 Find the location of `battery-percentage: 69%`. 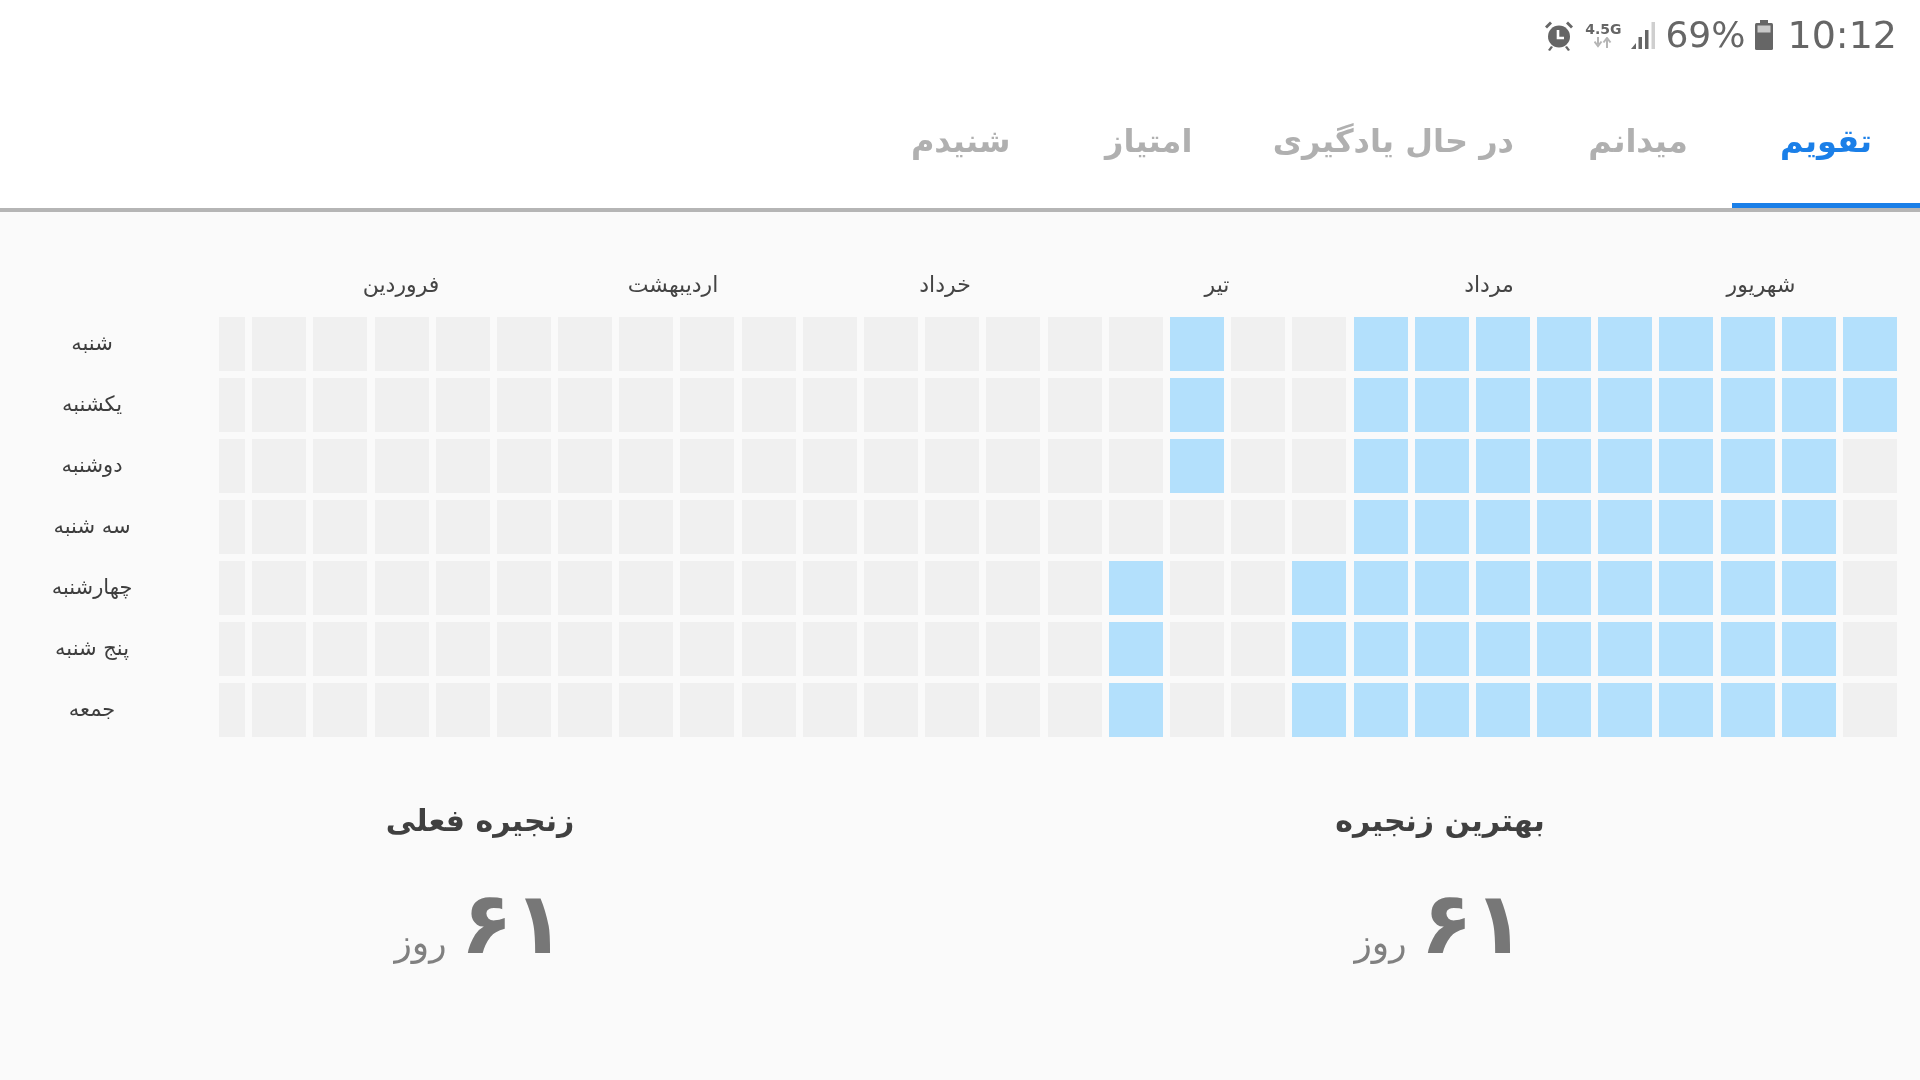

battery-percentage: 69% is located at coordinates (1705, 35).